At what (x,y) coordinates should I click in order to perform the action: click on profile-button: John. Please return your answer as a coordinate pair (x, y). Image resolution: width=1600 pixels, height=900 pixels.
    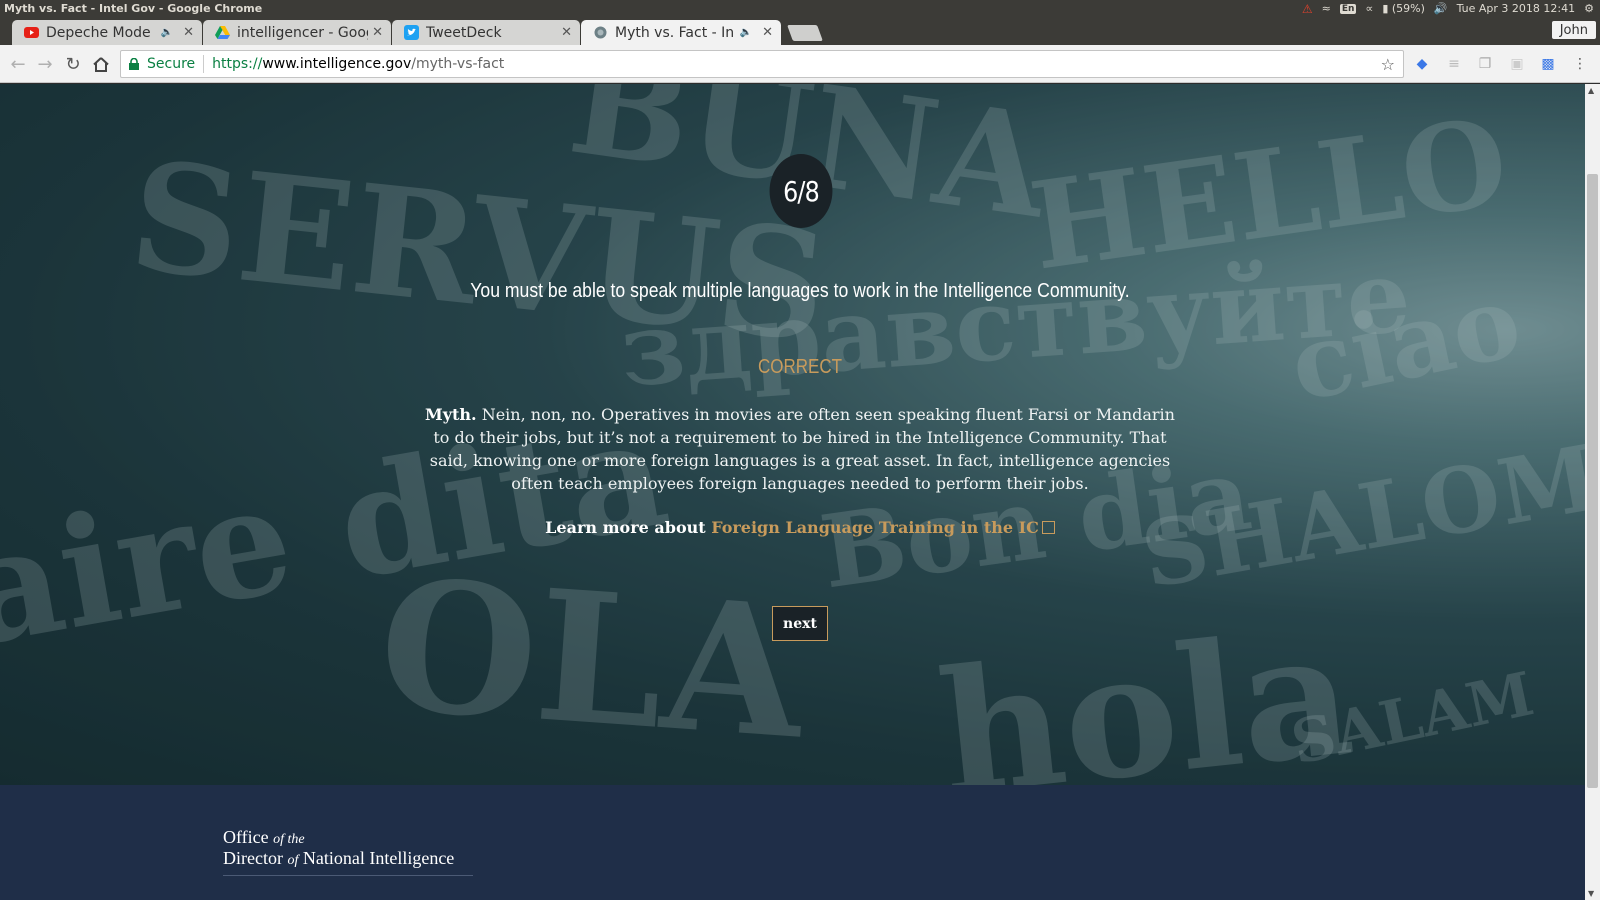
    Looking at the image, I should click on (1573, 30).